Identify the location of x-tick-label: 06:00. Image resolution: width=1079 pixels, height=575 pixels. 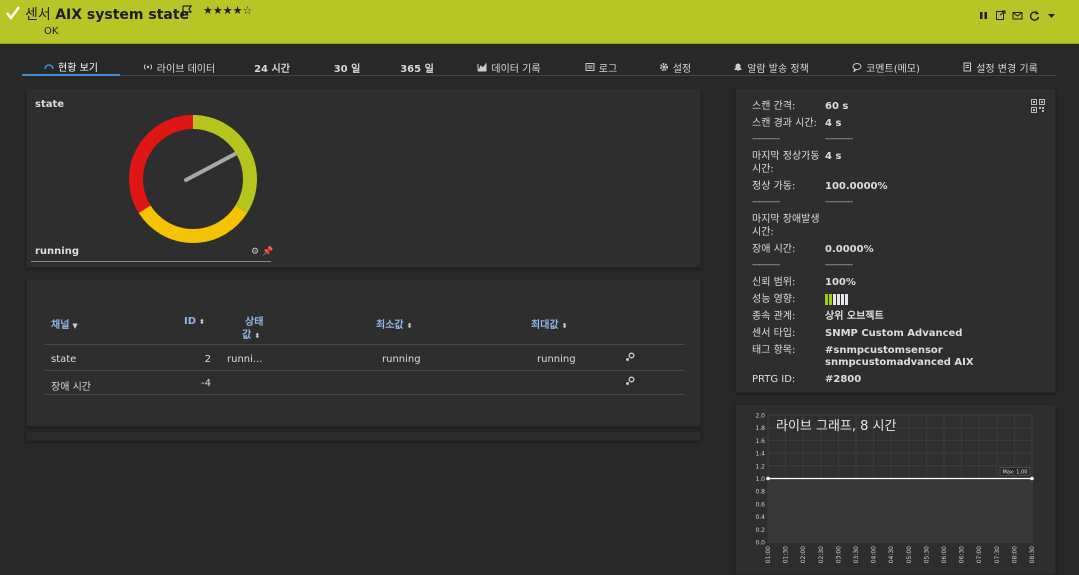
(944, 554).